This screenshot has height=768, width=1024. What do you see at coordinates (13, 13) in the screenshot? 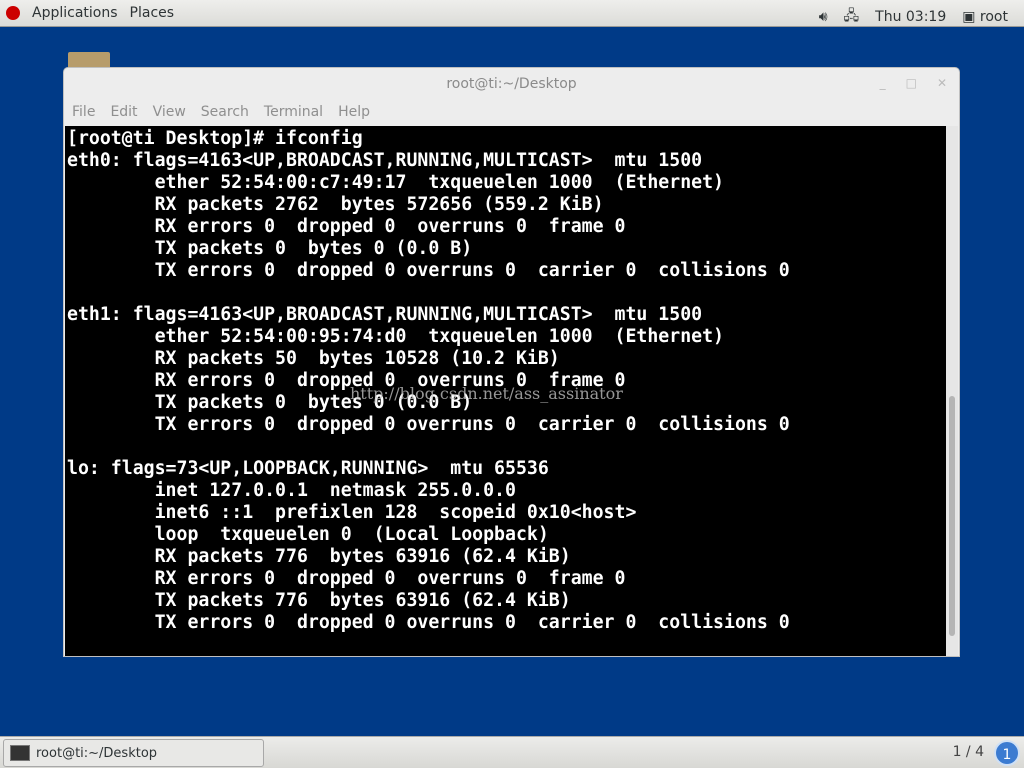
I see `redhat-logo-icon` at bounding box center [13, 13].